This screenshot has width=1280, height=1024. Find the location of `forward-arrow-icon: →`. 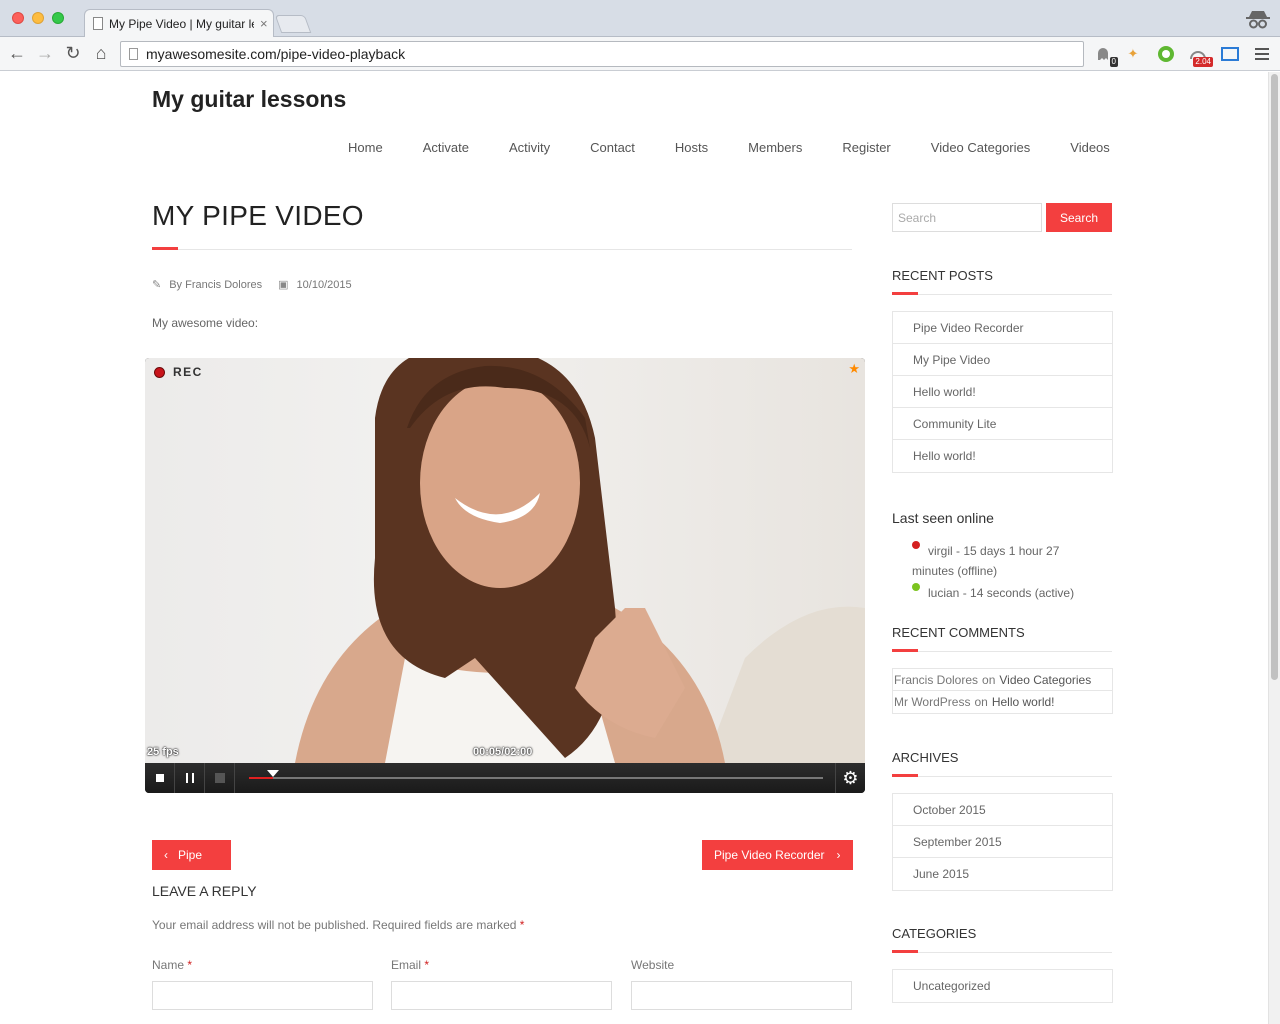

forward-arrow-icon: → is located at coordinates (45, 53).